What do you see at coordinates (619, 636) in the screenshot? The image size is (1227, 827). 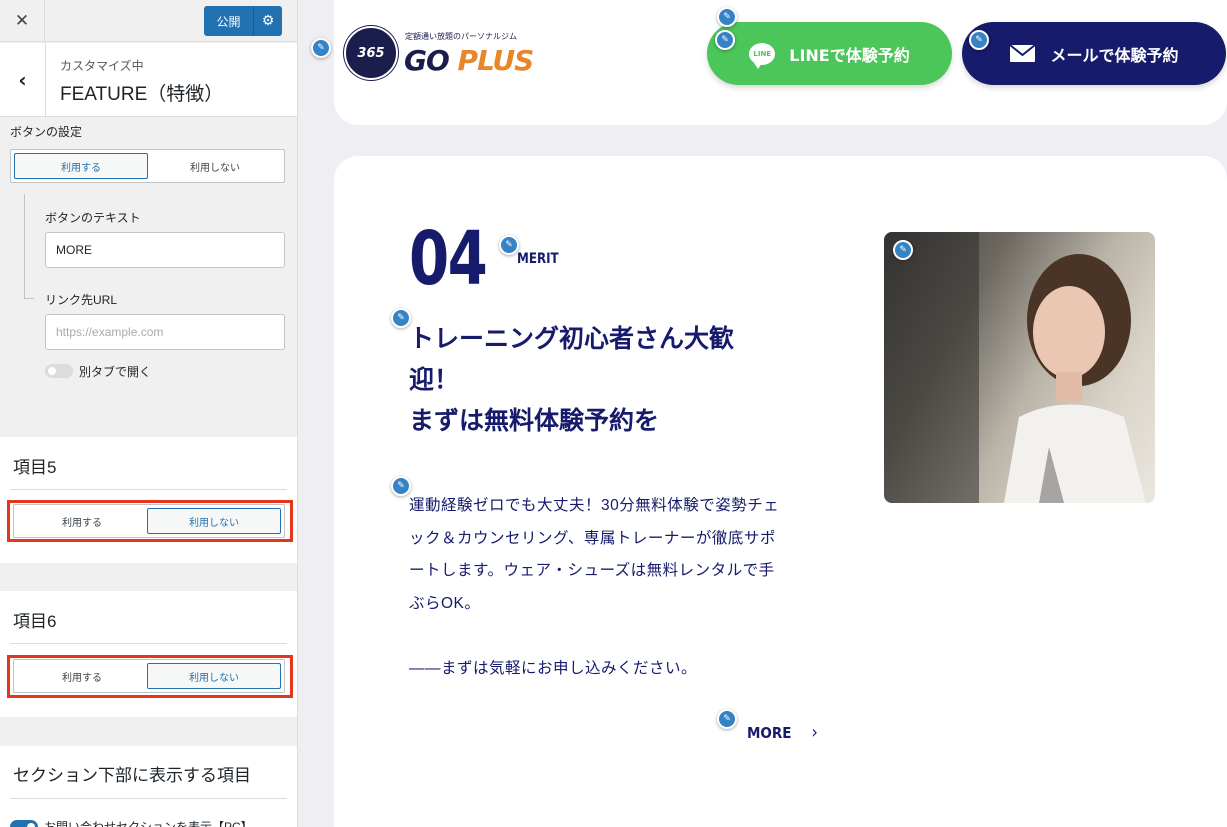 I see `feature-body-line` at bounding box center [619, 636].